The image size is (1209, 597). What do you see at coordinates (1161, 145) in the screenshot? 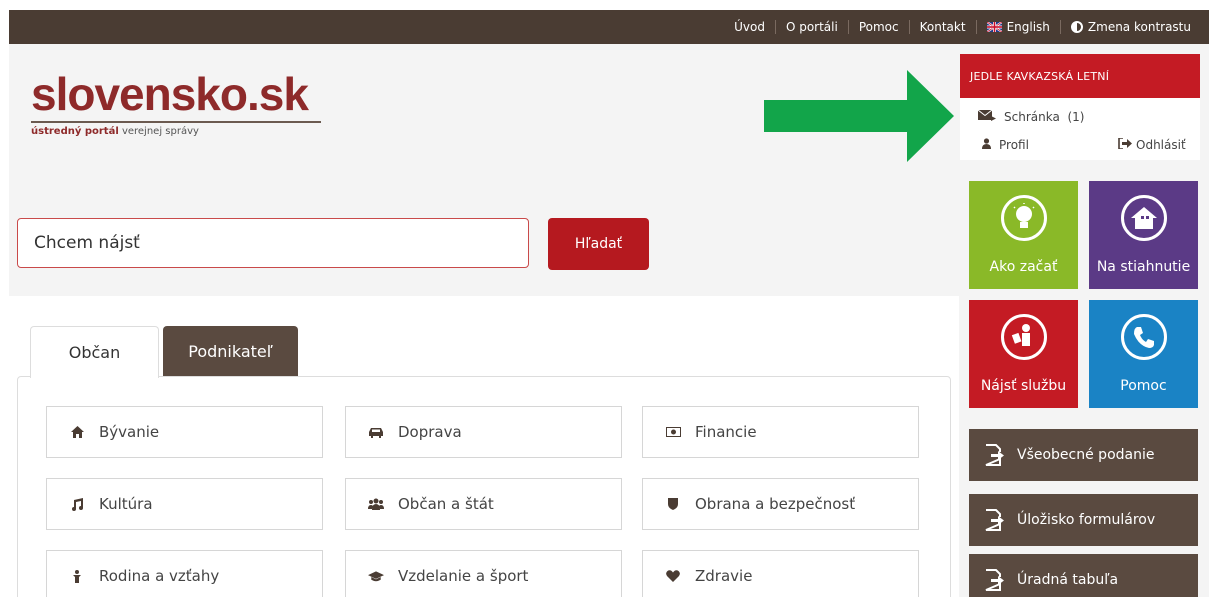
I see `logout-label: Odhlásiť` at bounding box center [1161, 145].